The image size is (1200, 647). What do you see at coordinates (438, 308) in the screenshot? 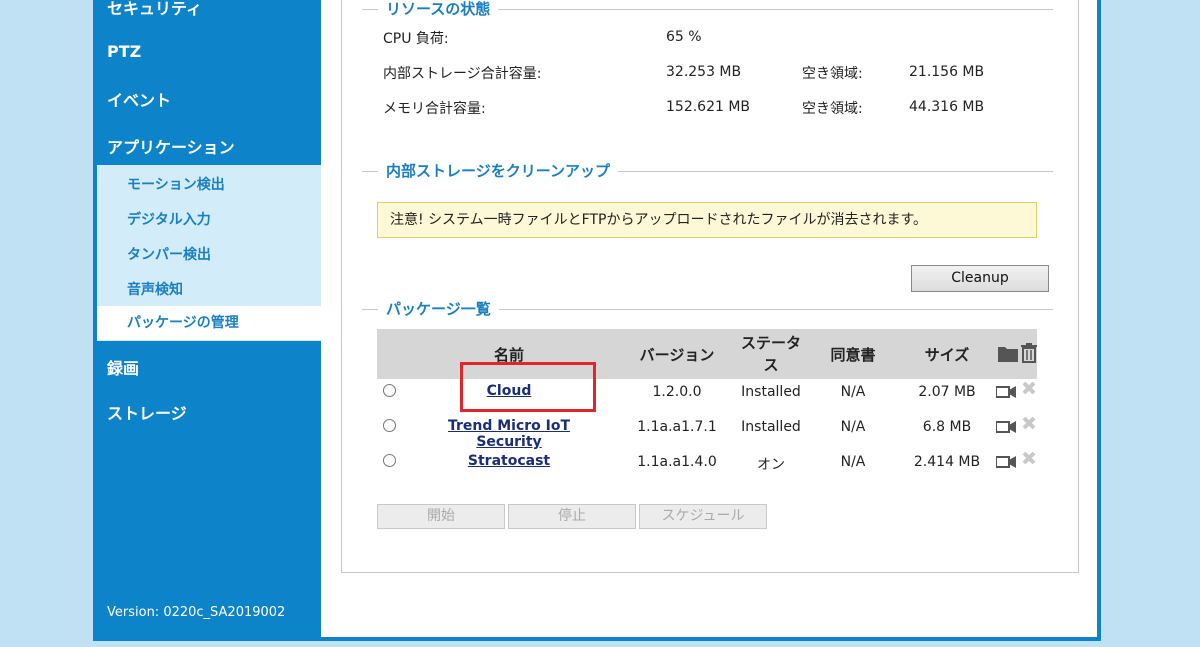
I see `packages-title: パッケージ一覧` at bounding box center [438, 308].